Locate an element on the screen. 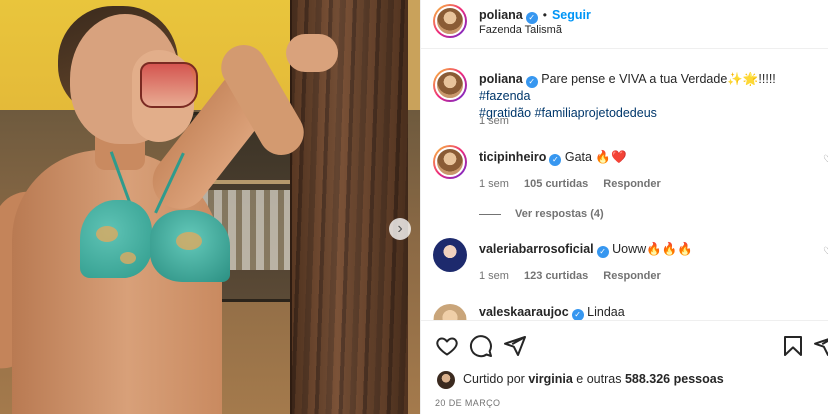 The width and height of the screenshot is (828, 414). likes-suffix: pessoas is located at coordinates (699, 379).